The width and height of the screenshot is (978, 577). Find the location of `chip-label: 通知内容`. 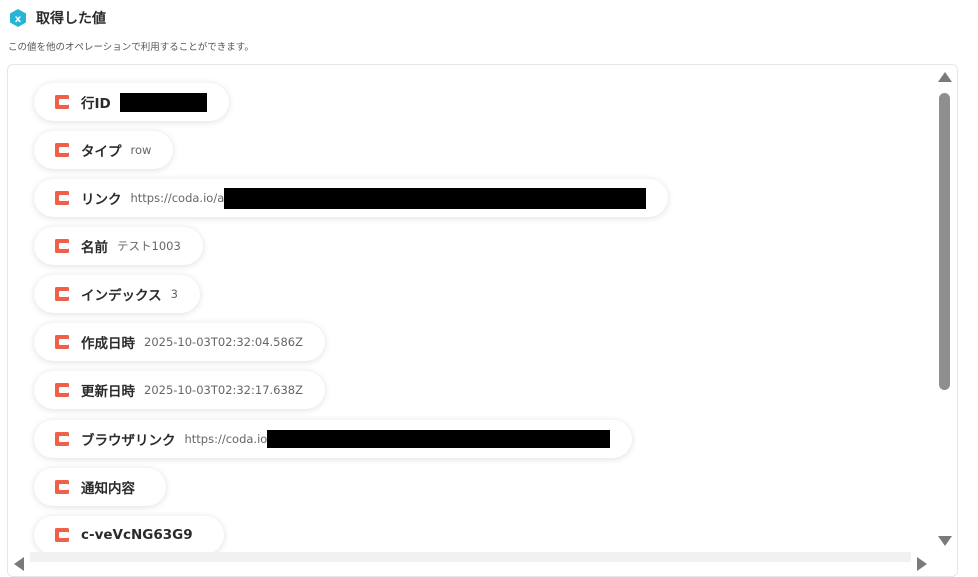

chip-label: 通知内容 is located at coordinates (108, 489).